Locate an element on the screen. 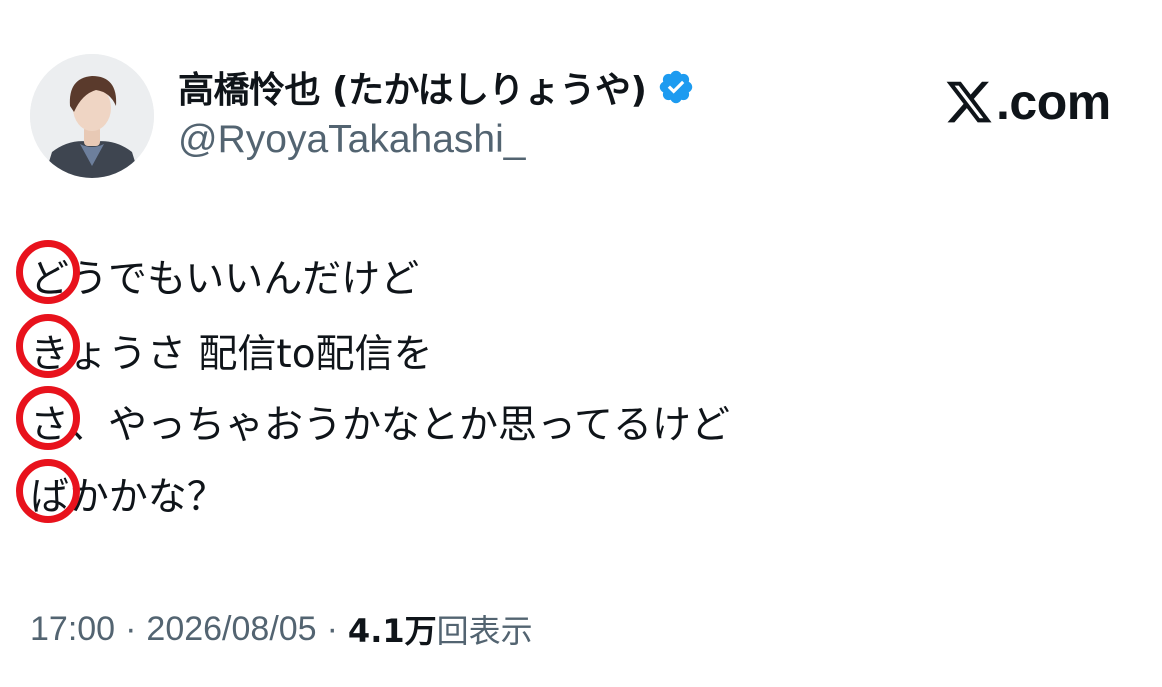  verified-badge-icon is located at coordinates (675, 87).